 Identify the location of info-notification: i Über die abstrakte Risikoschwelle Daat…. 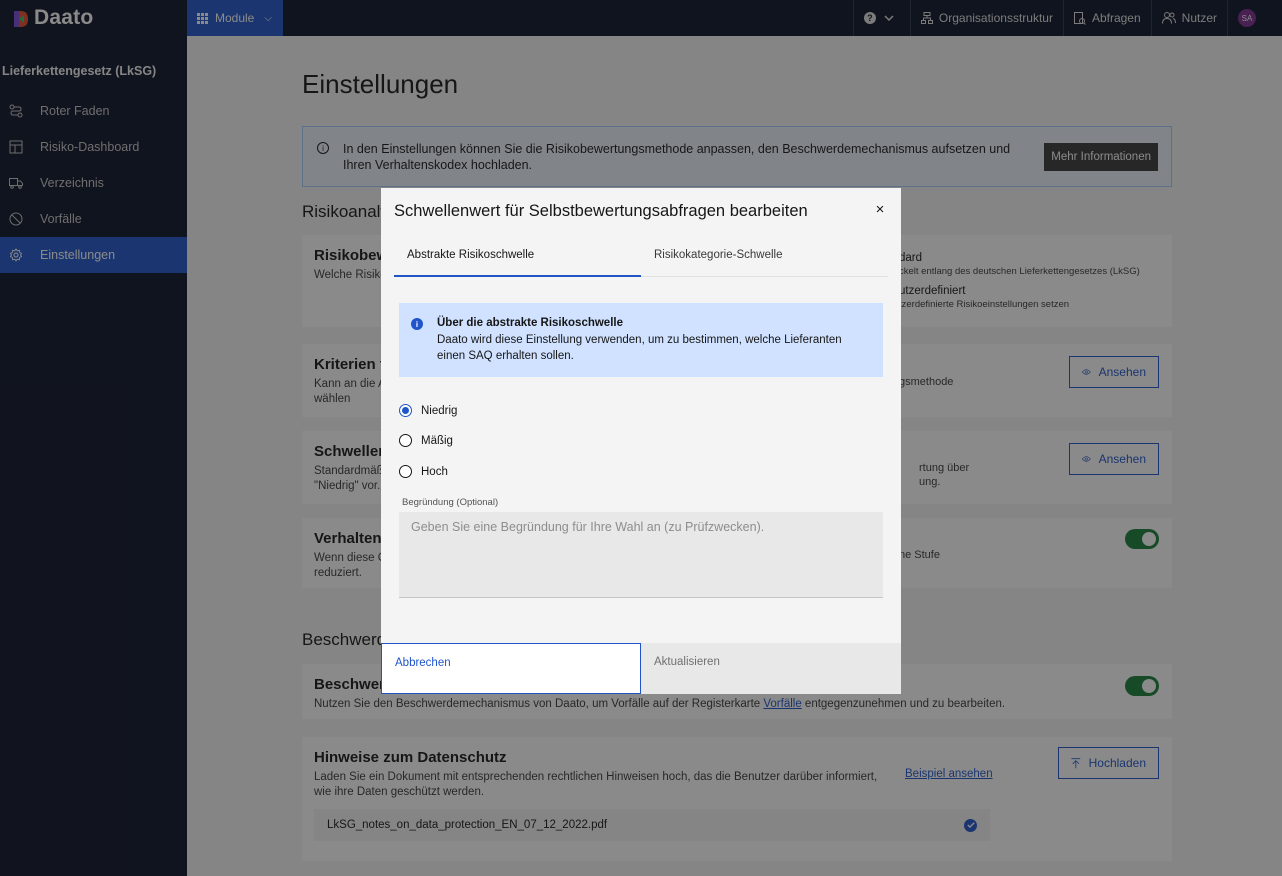
(641, 340).